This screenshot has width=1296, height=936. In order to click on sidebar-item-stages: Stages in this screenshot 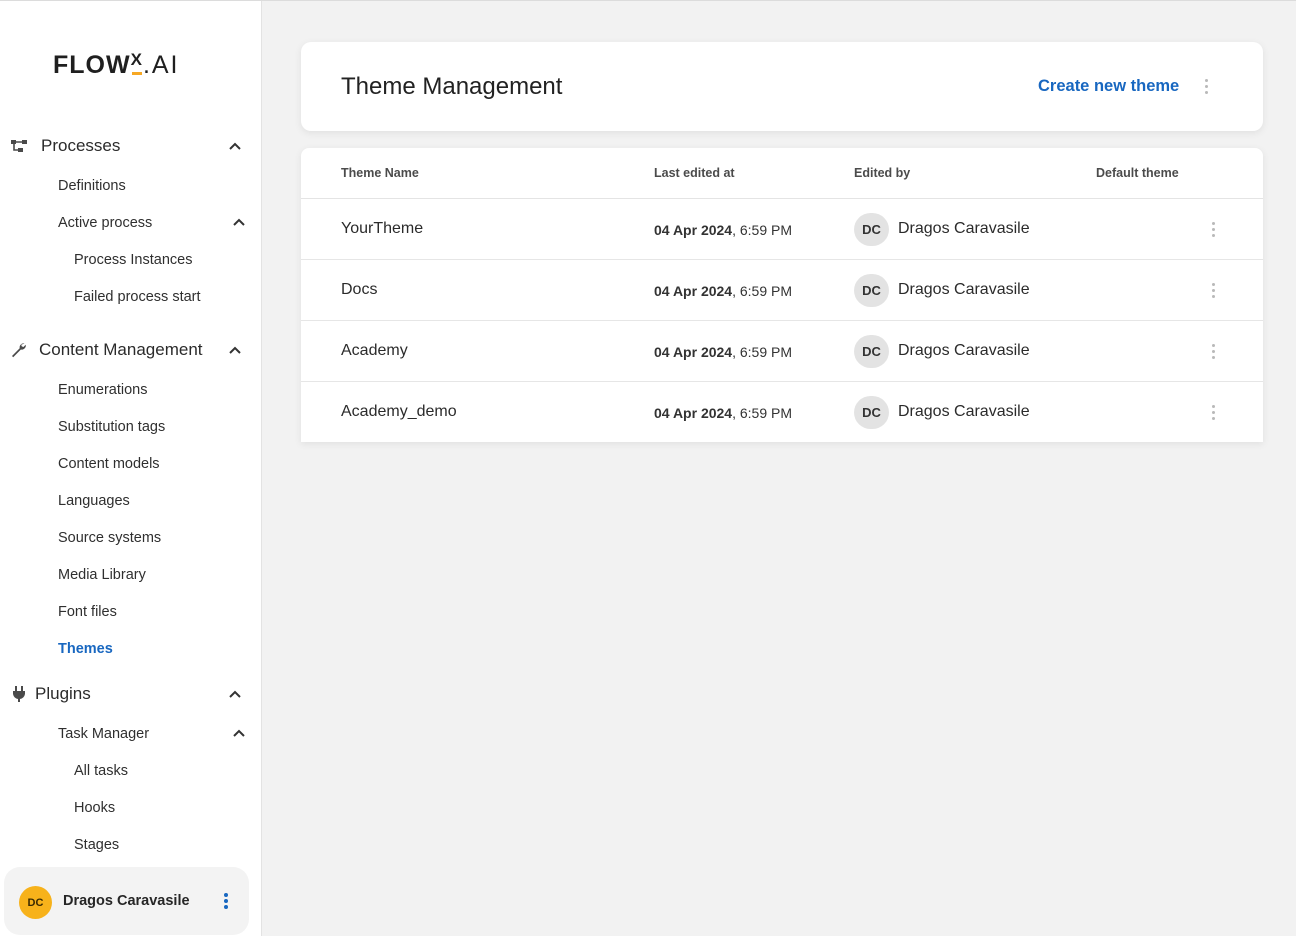, I will do `click(131, 845)`.